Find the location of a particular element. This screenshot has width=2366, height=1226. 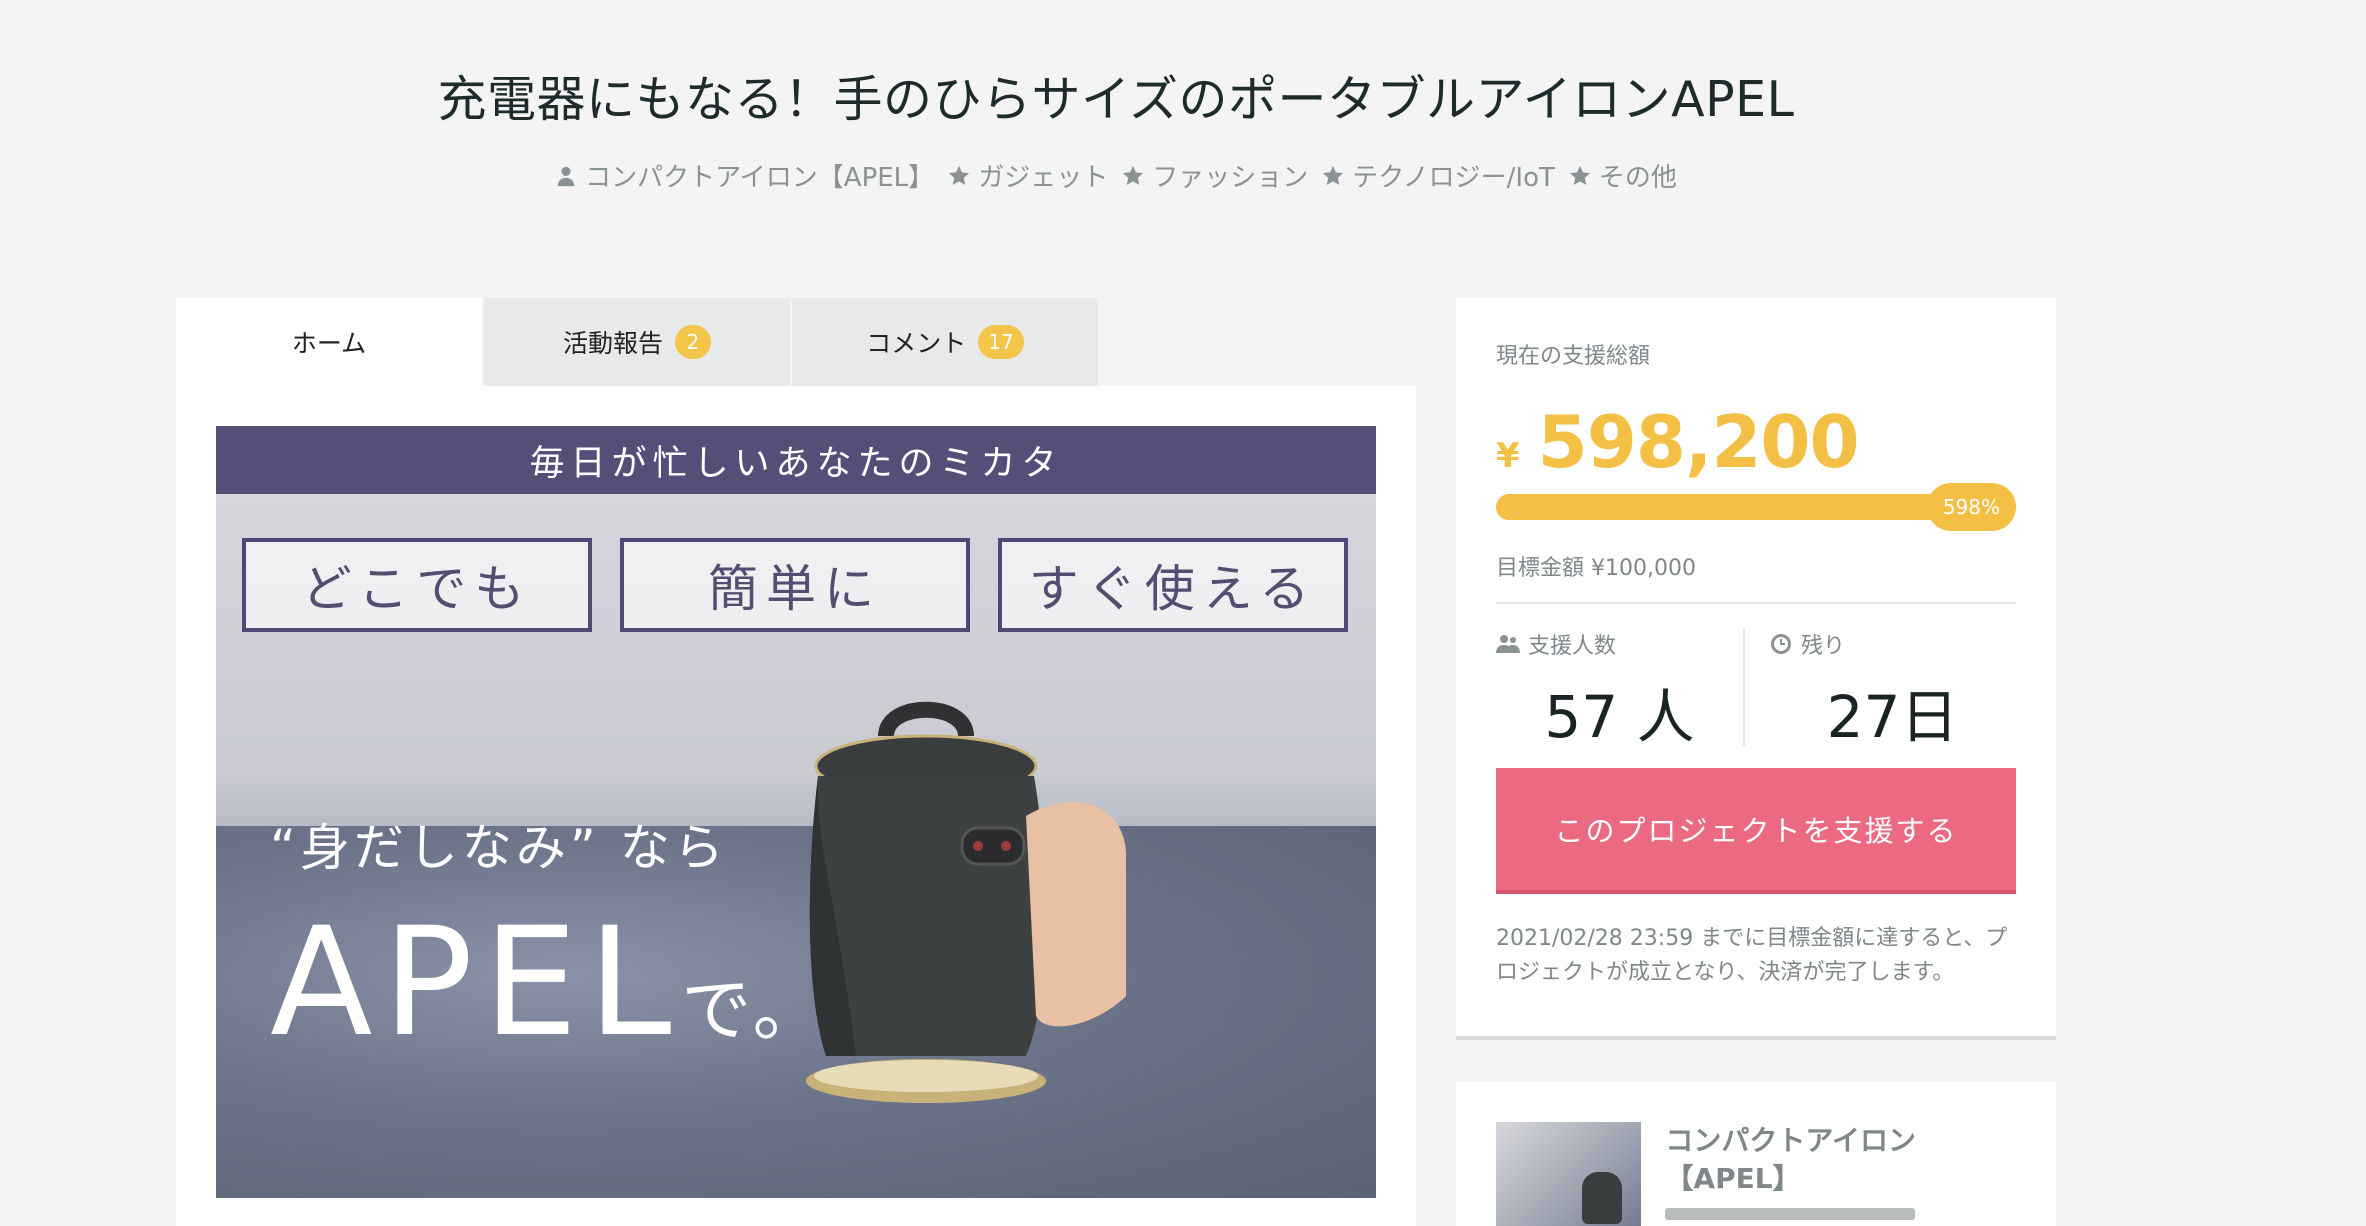

backers-value: 57 人 is located at coordinates (1619, 717).